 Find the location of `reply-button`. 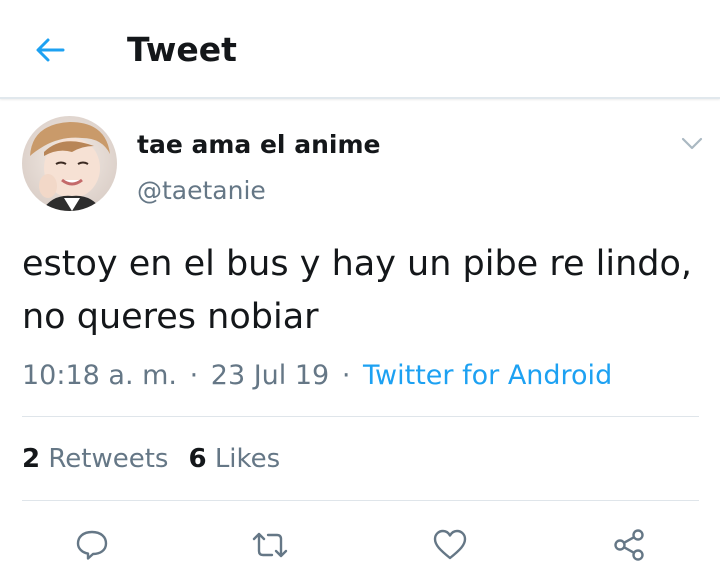

reply-button is located at coordinates (92, 545).